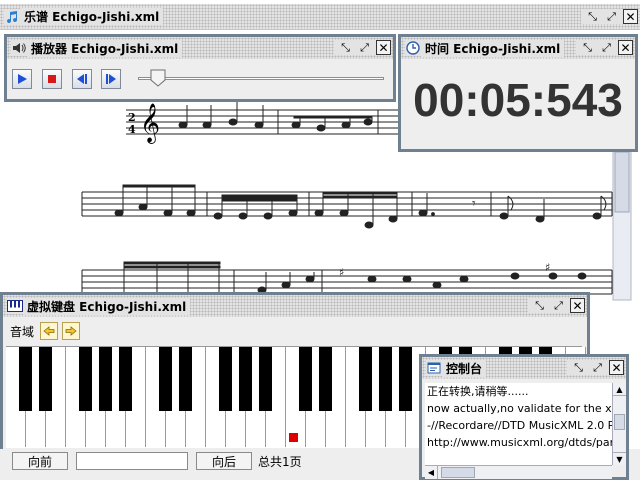 This screenshot has width=640, height=480. Describe the element at coordinates (150, 123) in the screenshot. I see `treble-clef: 𝄞` at that location.